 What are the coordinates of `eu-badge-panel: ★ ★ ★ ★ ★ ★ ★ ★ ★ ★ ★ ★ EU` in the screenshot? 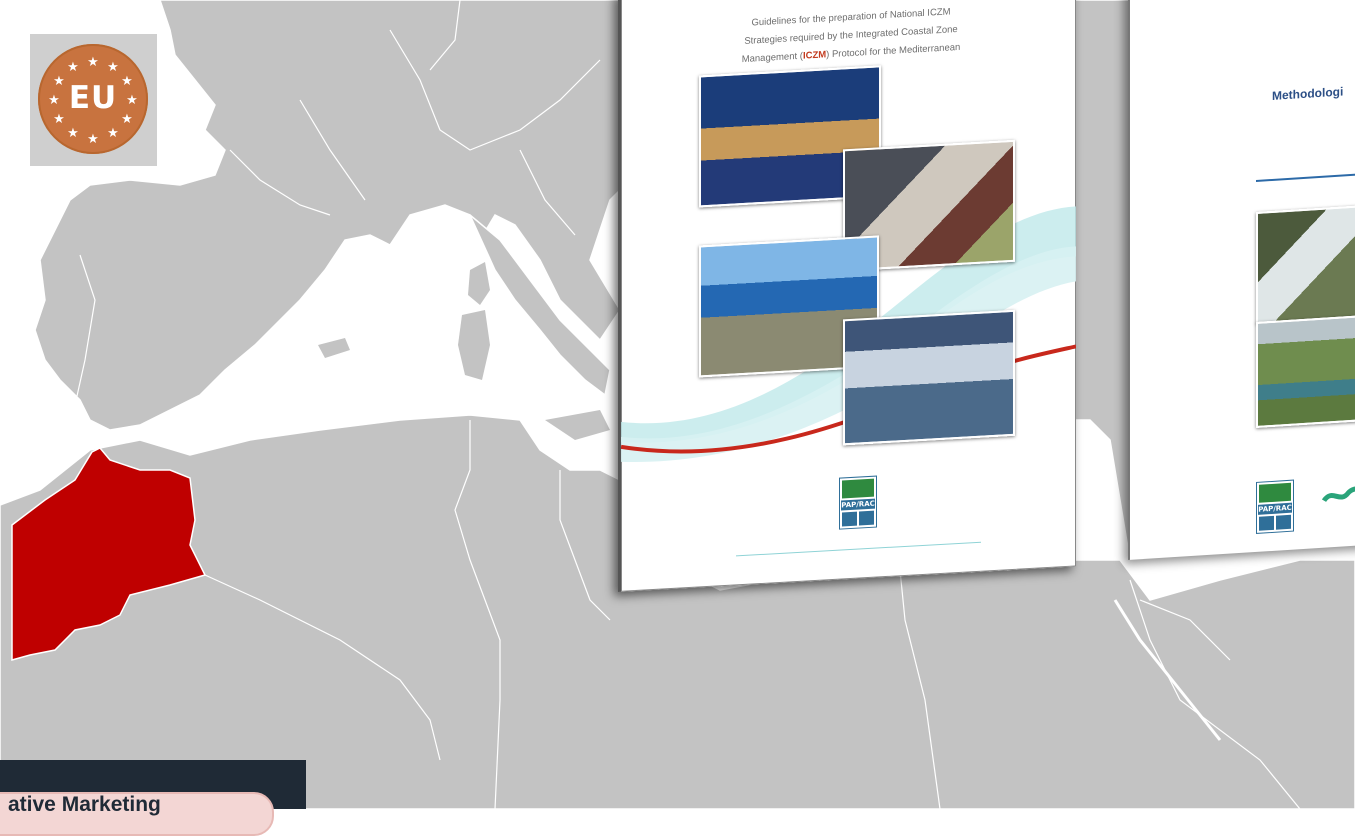 It's located at (93, 100).